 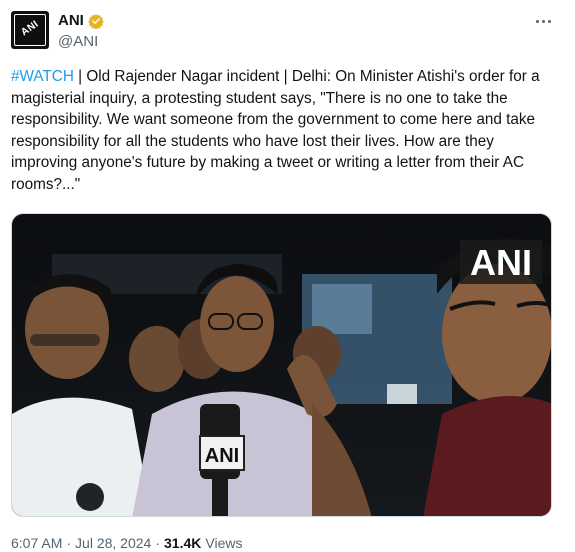 What do you see at coordinates (96, 21) in the screenshot?
I see `verified-badge-icon` at bounding box center [96, 21].